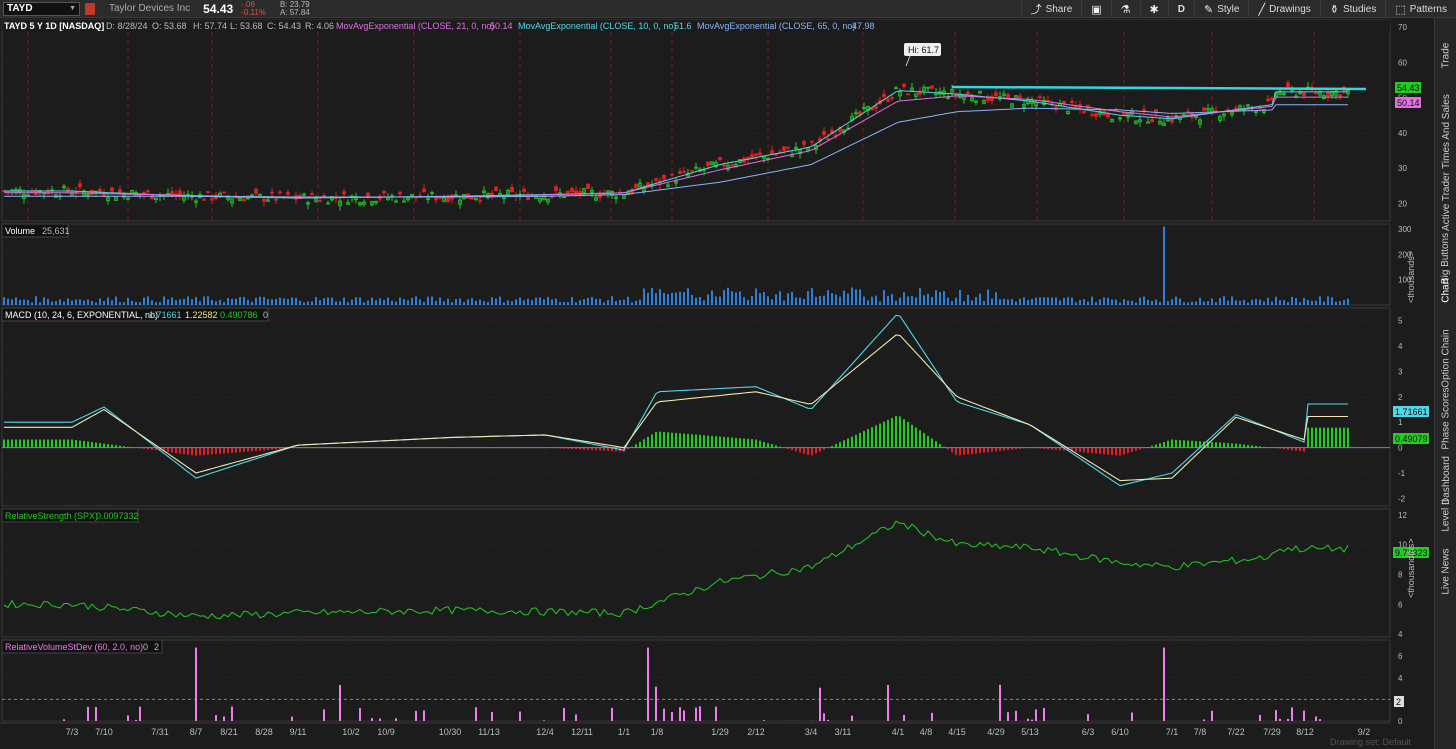 This screenshot has width=1456, height=749. Describe the element at coordinates (1445, 201) in the screenshot. I see `side-tab-active-trader: Active Trader` at that location.